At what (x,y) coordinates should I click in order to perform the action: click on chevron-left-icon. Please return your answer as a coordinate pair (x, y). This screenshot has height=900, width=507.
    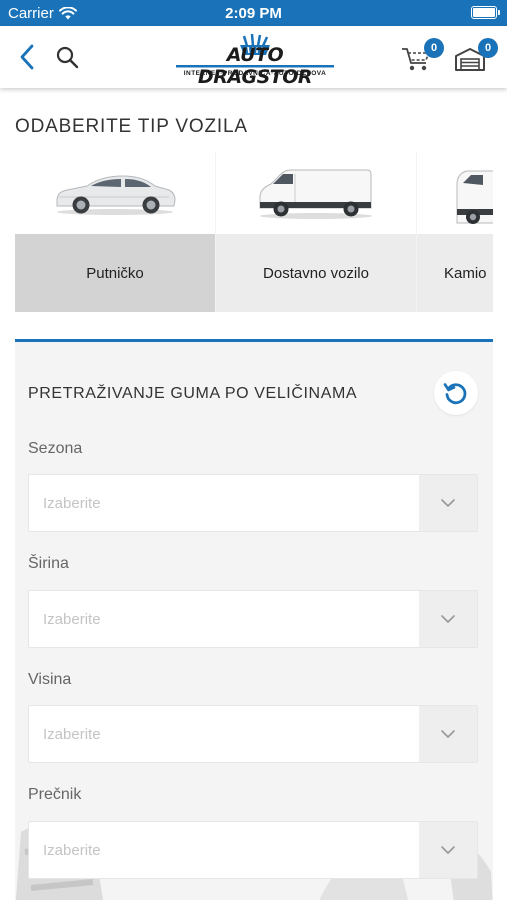
    Looking at the image, I should click on (27, 57).